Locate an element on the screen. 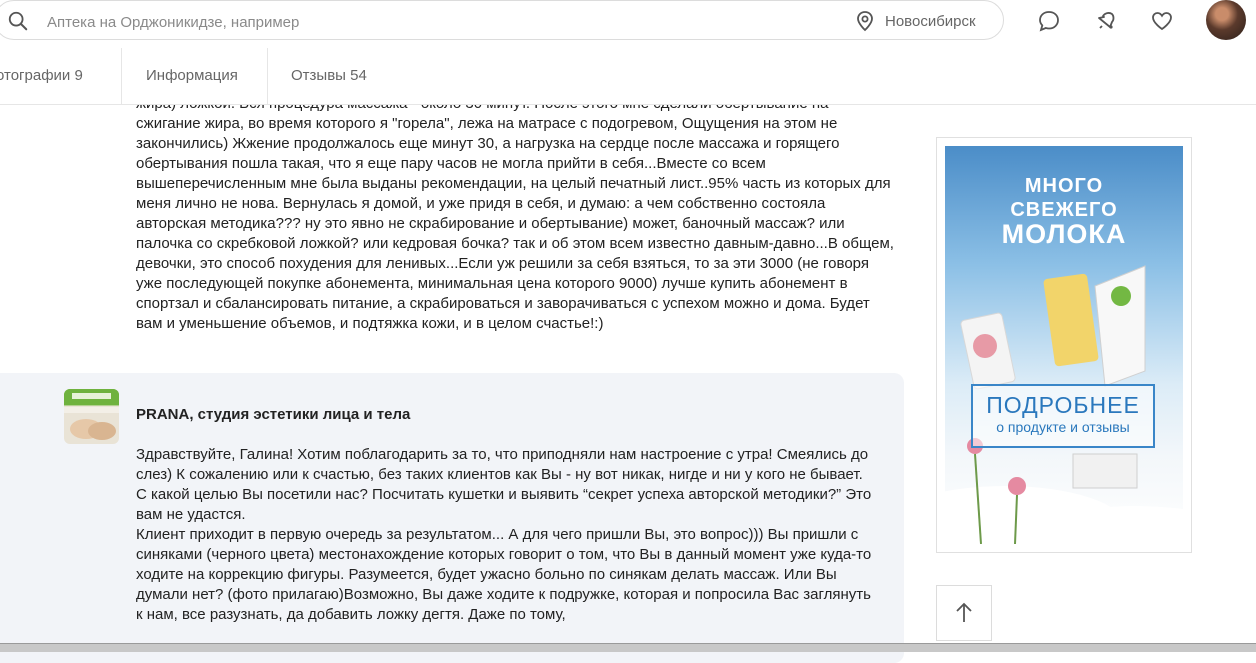  scroll-to-top-button is located at coordinates (964, 613).